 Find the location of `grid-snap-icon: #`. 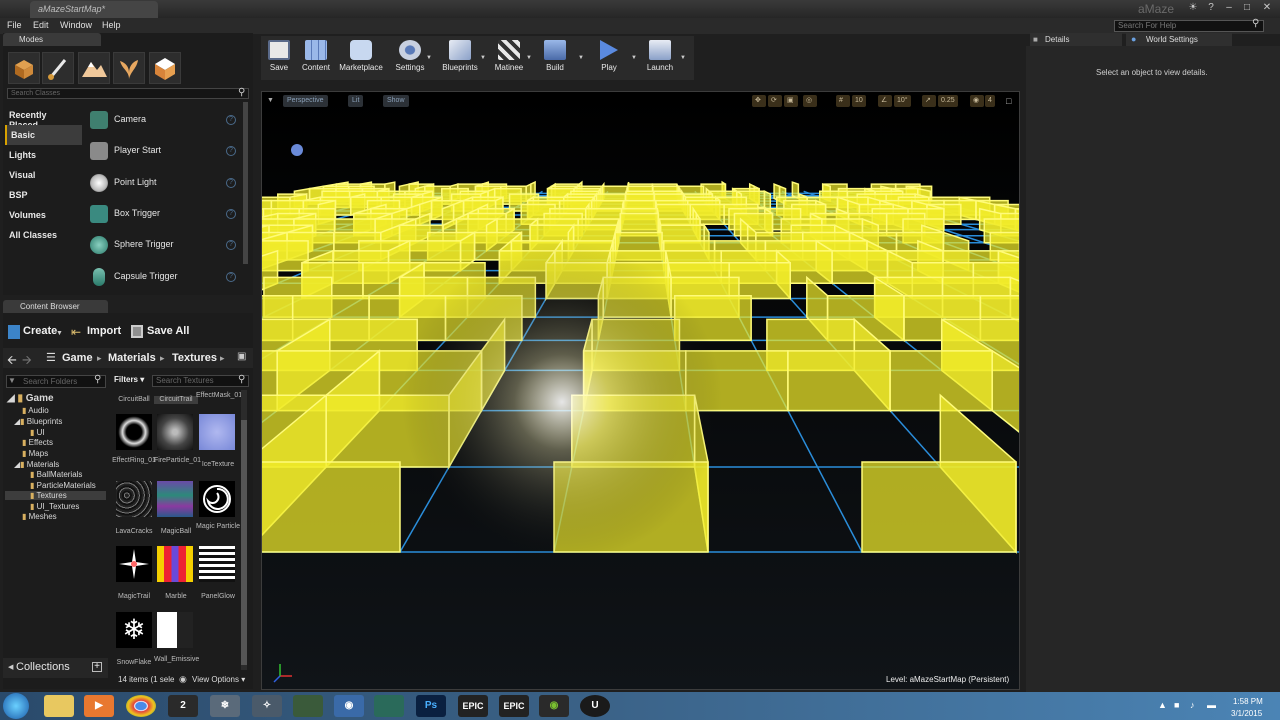

grid-snap-icon: # is located at coordinates (843, 101).